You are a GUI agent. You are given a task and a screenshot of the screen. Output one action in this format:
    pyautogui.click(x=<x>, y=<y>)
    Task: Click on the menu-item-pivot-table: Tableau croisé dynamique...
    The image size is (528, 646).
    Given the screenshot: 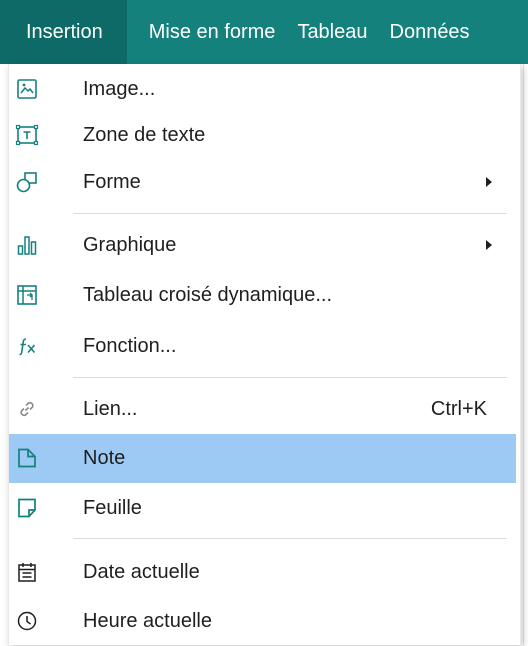 What is the action you would take?
    pyautogui.click(x=262, y=295)
    